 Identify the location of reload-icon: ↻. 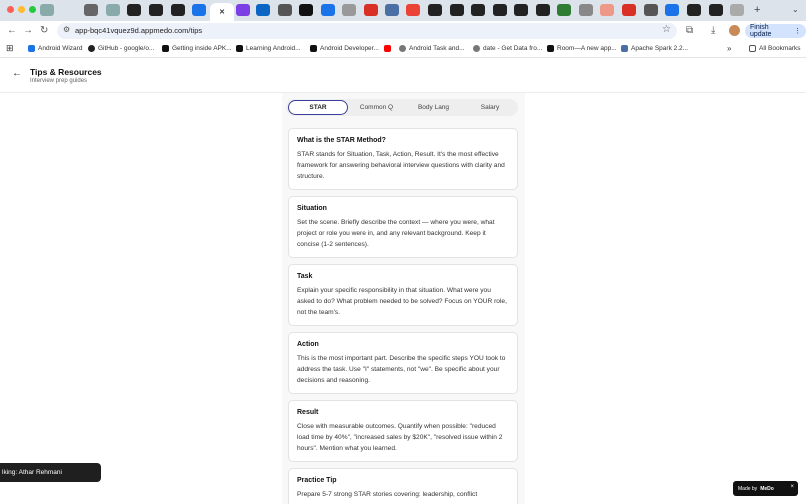
(44, 30).